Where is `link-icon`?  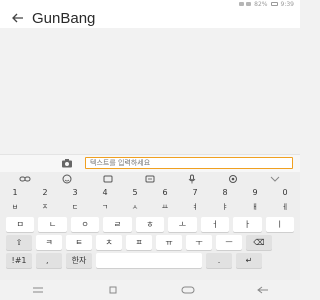
link-icon is located at coordinates (25, 179).